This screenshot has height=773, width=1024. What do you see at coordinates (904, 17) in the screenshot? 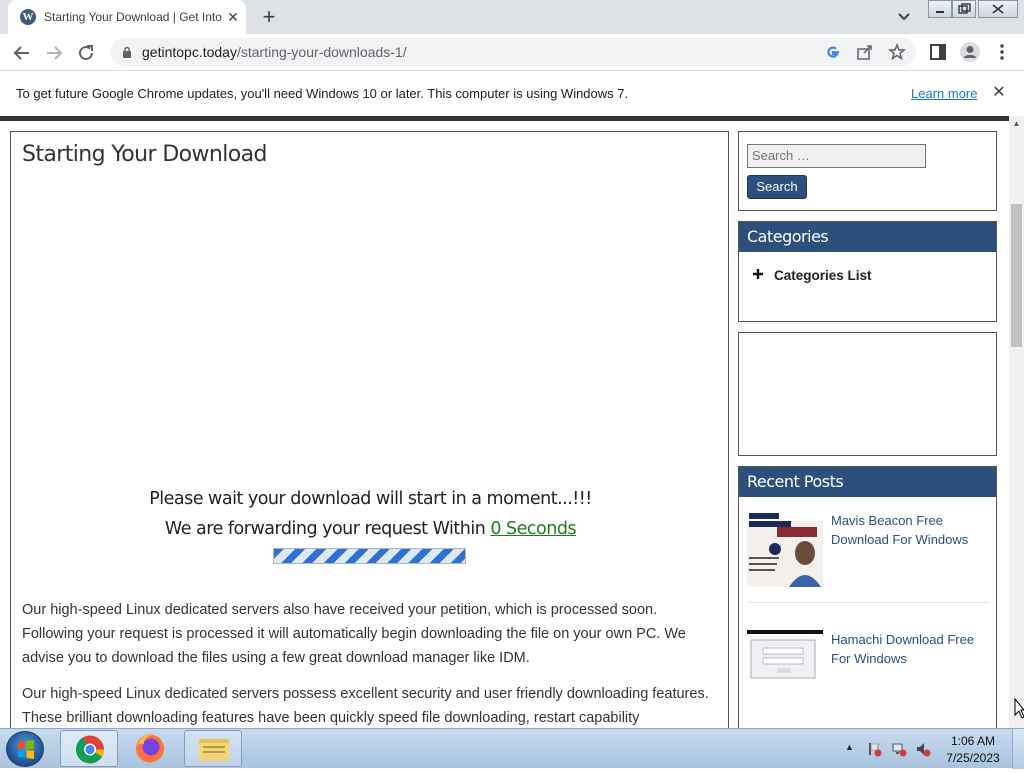
I see `tab-search-chevron-icon` at bounding box center [904, 17].